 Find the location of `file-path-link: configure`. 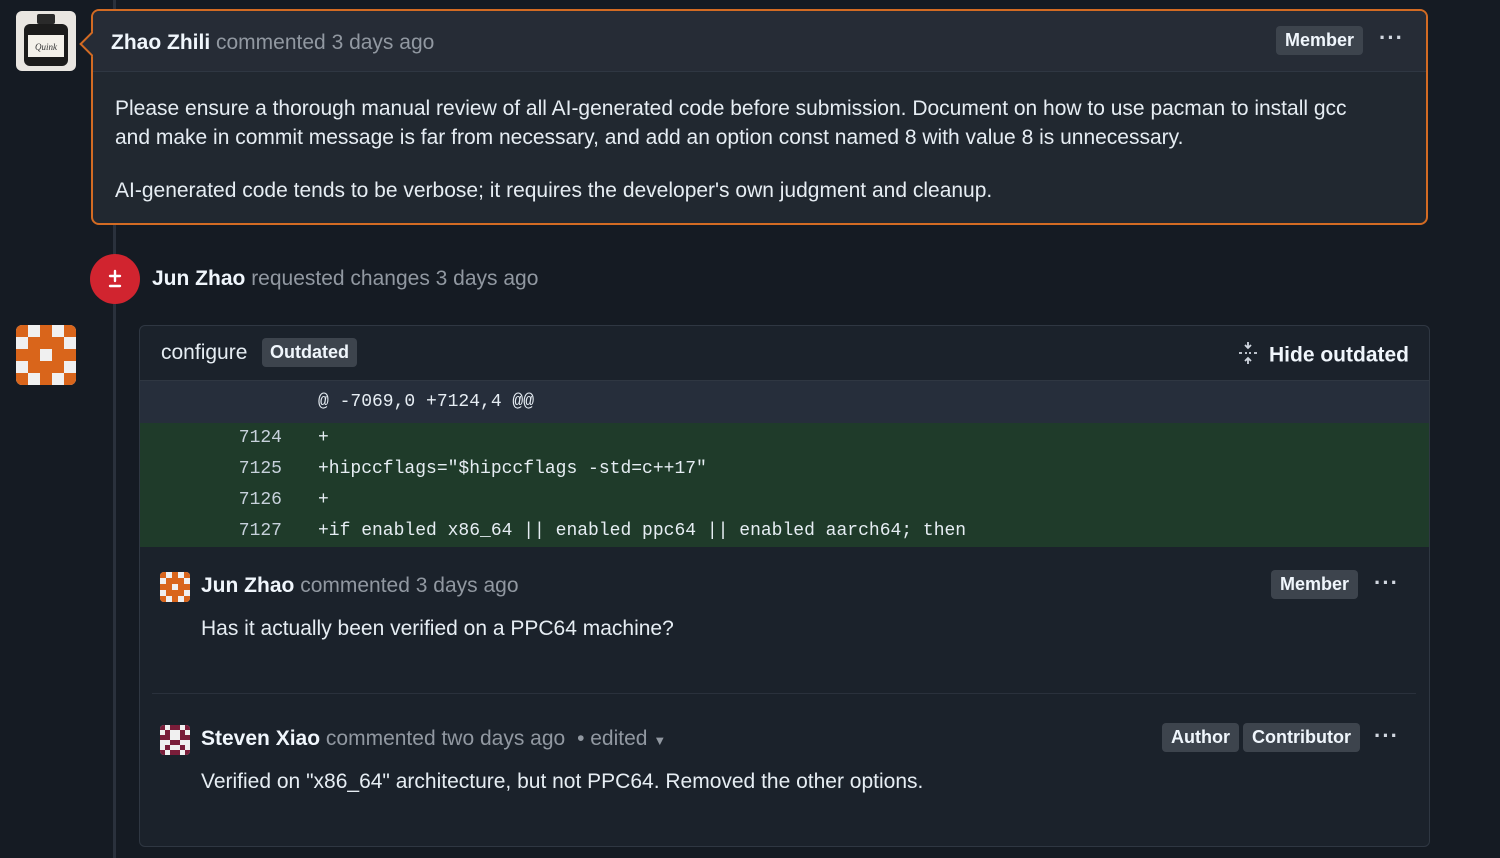

file-path-link: configure is located at coordinates (204, 353).